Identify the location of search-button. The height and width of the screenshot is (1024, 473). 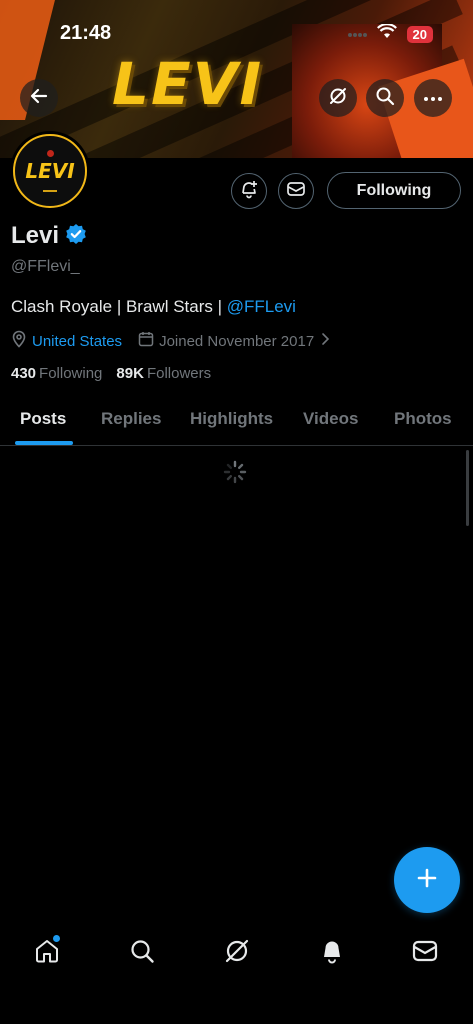
(385, 98).